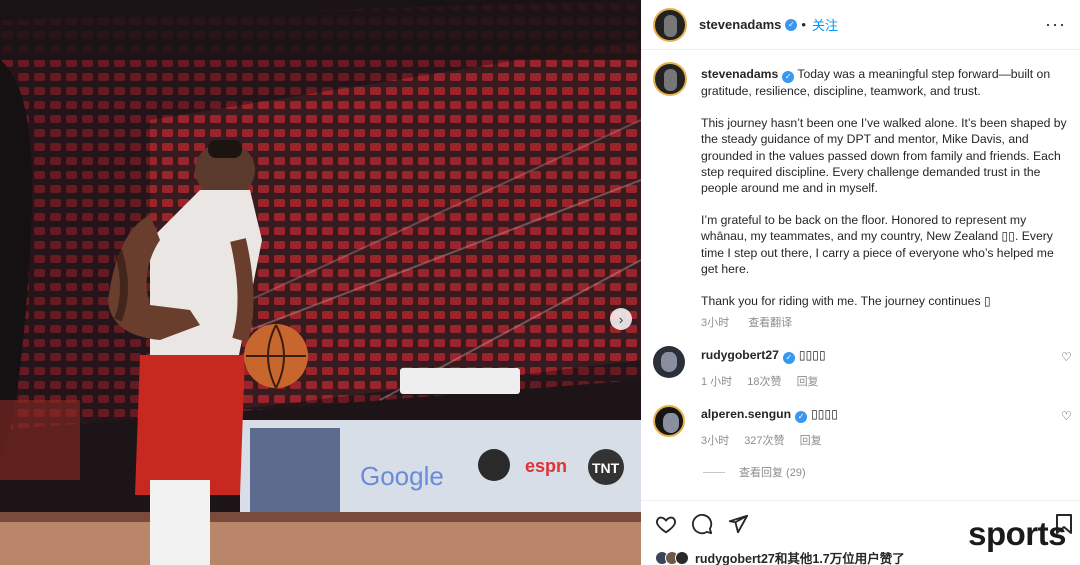 The width and height of the screenshot is (1080, 565). What do you see at coordinates (702, 524) in the screenshot?
I see `comment-icon` at bounding box center [702, 524].